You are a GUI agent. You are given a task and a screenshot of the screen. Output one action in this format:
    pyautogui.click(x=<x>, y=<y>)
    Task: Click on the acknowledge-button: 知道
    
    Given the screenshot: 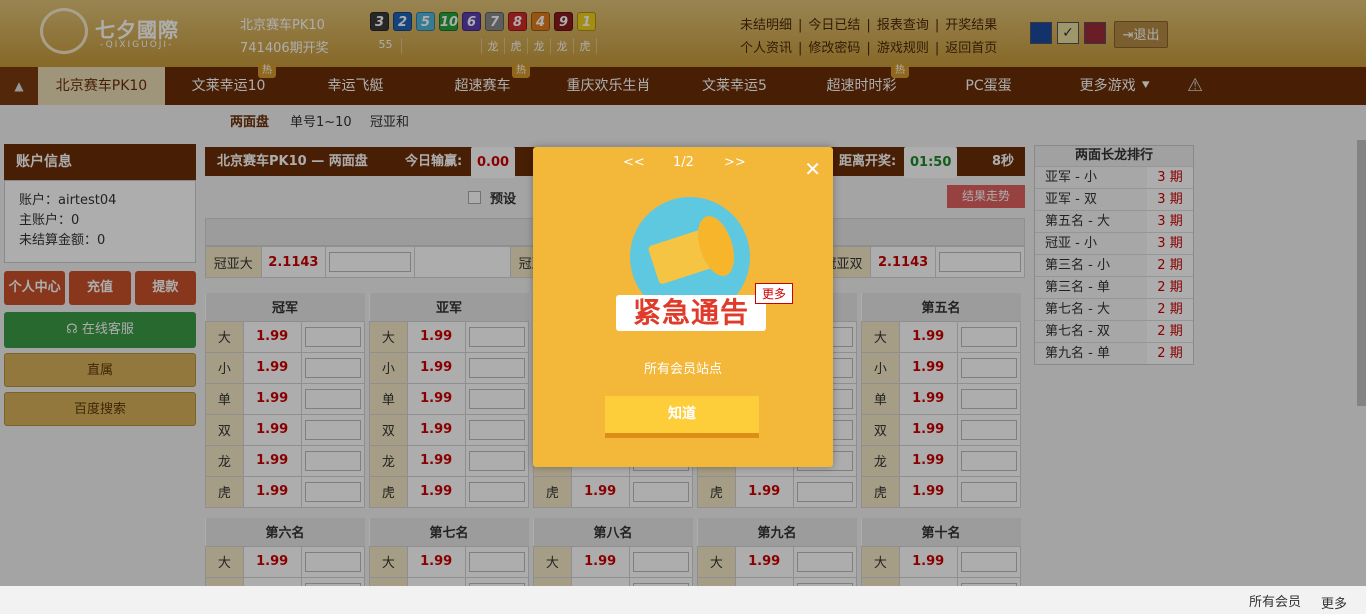 What is the action you would take?
    pyautogui.click(x=682, y=417)
    